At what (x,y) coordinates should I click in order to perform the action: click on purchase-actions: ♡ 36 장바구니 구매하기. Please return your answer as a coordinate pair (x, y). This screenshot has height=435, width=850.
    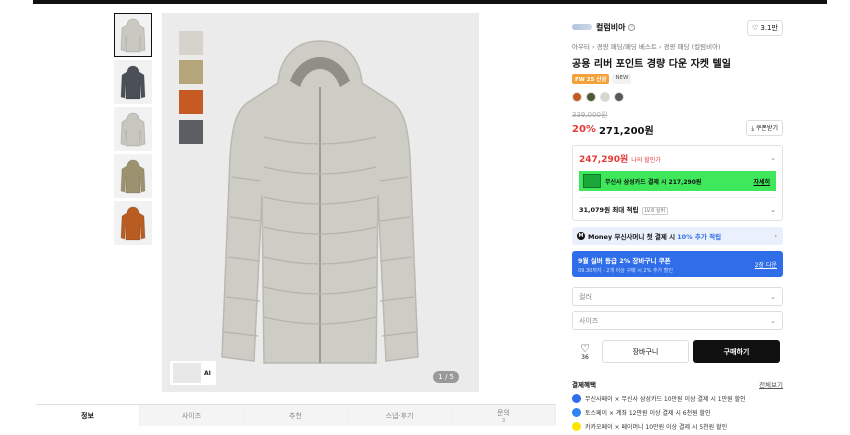
    Looking at the image, I should click on (677, 351).